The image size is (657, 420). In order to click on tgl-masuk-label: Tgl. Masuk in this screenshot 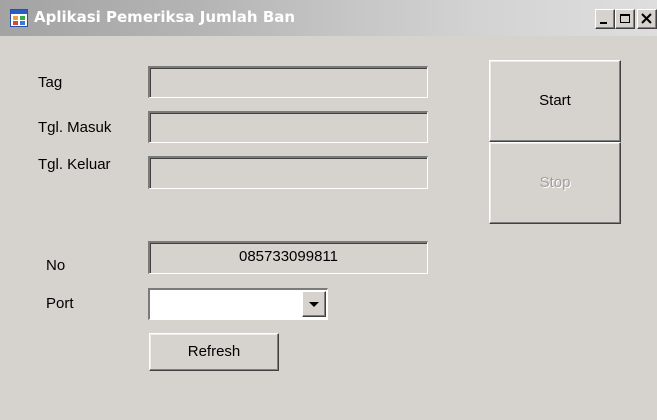, I will do `click(75, 127)`.